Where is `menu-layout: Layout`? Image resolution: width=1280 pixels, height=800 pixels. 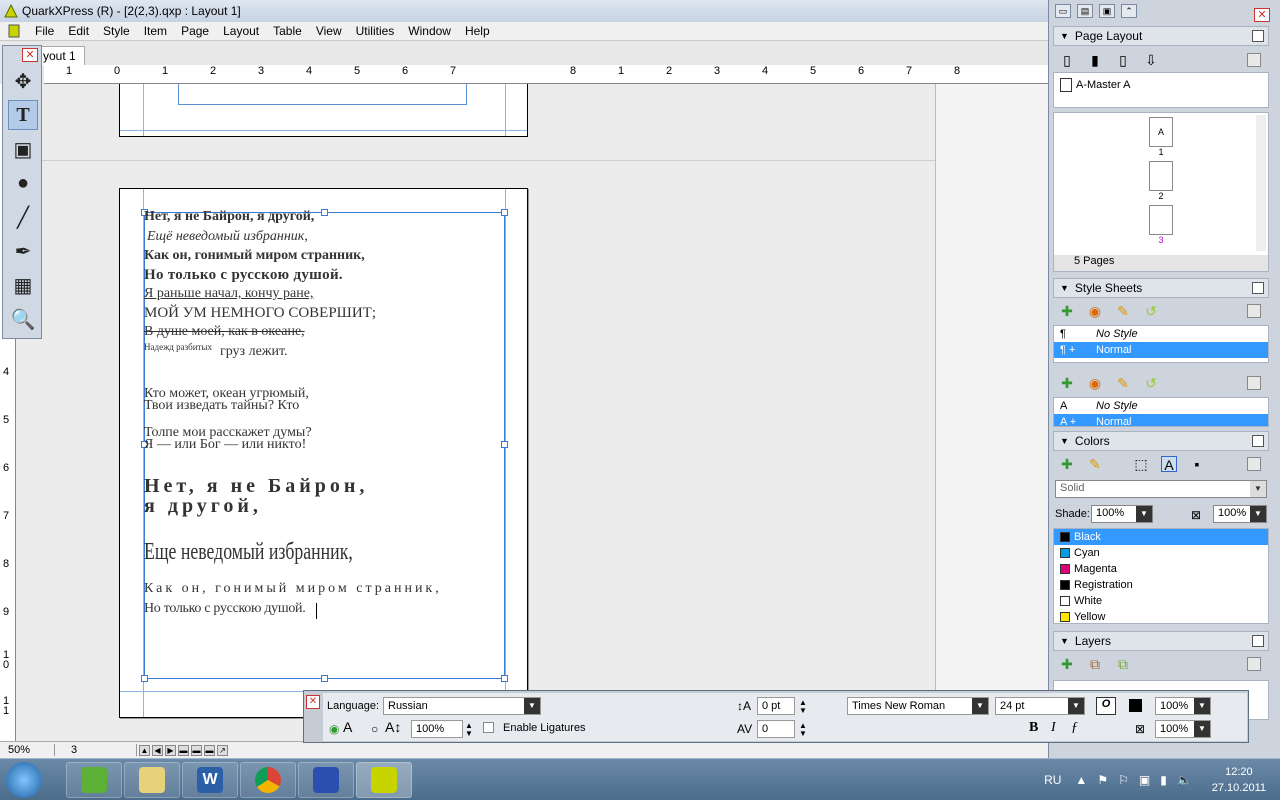 menu-layout: Layout is located at coordinates (241, 31).